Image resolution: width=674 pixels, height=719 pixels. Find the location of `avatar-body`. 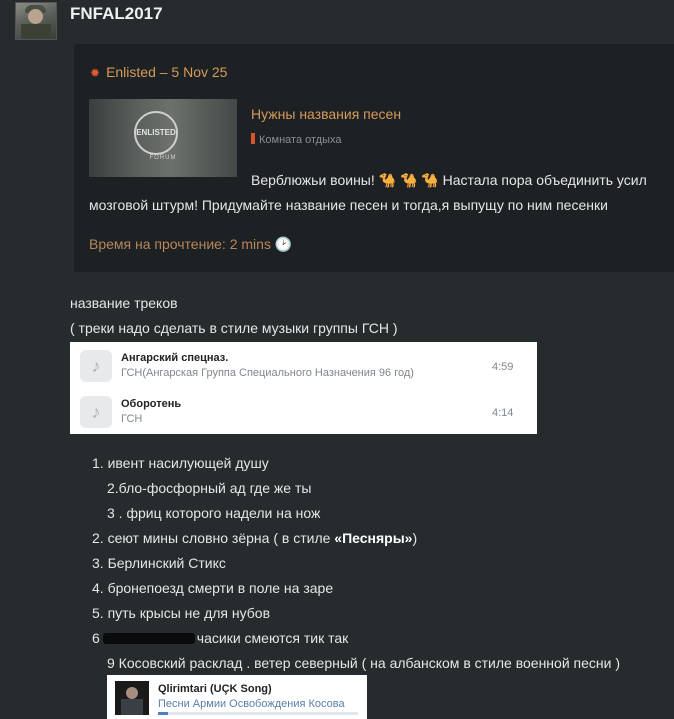

avatar-body is located at coordinates (36, 31).